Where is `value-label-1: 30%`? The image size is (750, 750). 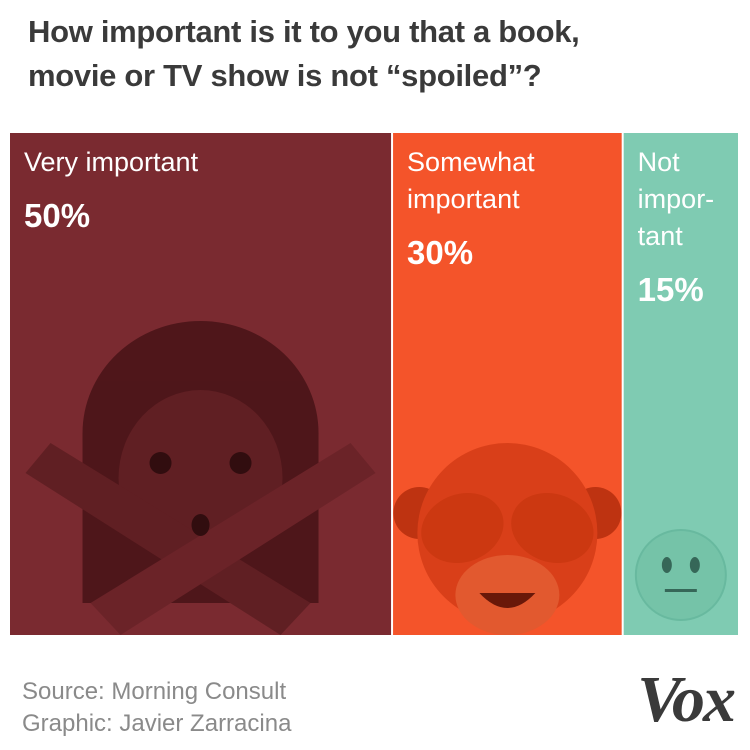 value-label-1: 30% is located at coordinates (440, 252).